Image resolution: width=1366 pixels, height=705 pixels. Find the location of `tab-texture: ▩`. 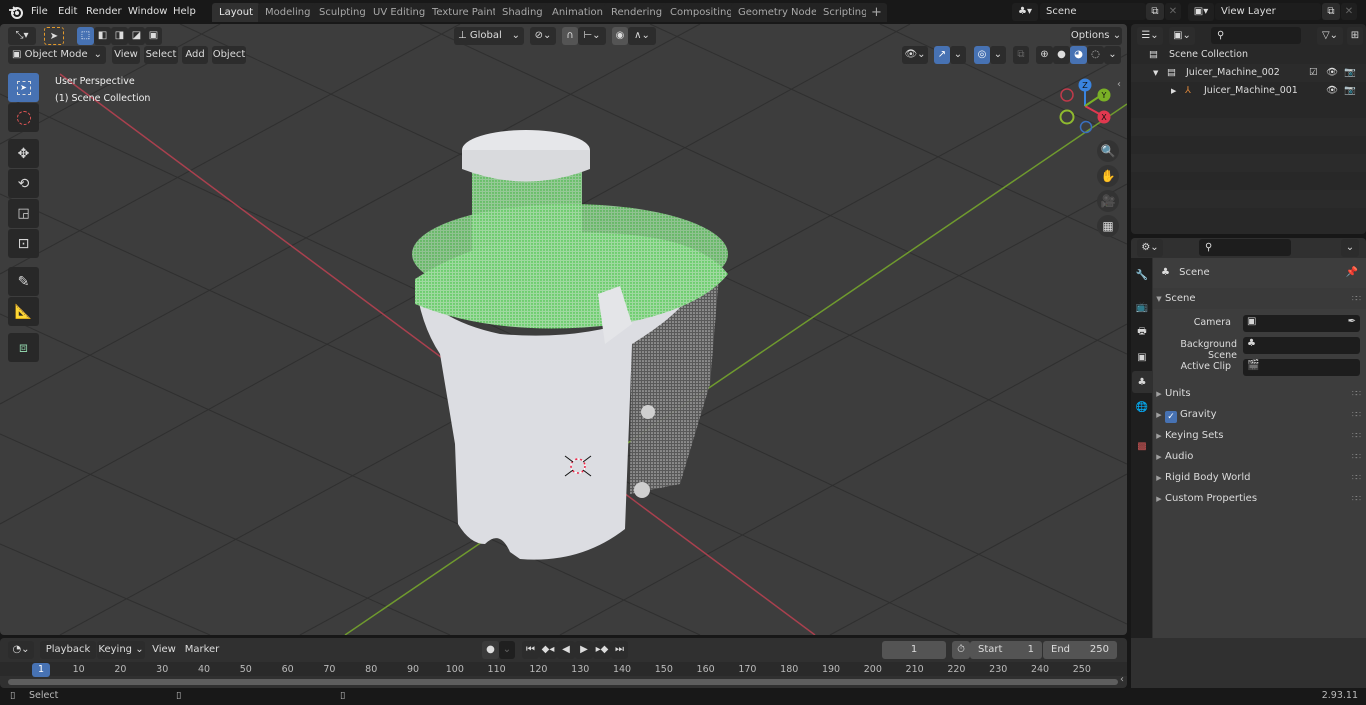

tab-texture: ▩ is located at coordinates (1142, 446).